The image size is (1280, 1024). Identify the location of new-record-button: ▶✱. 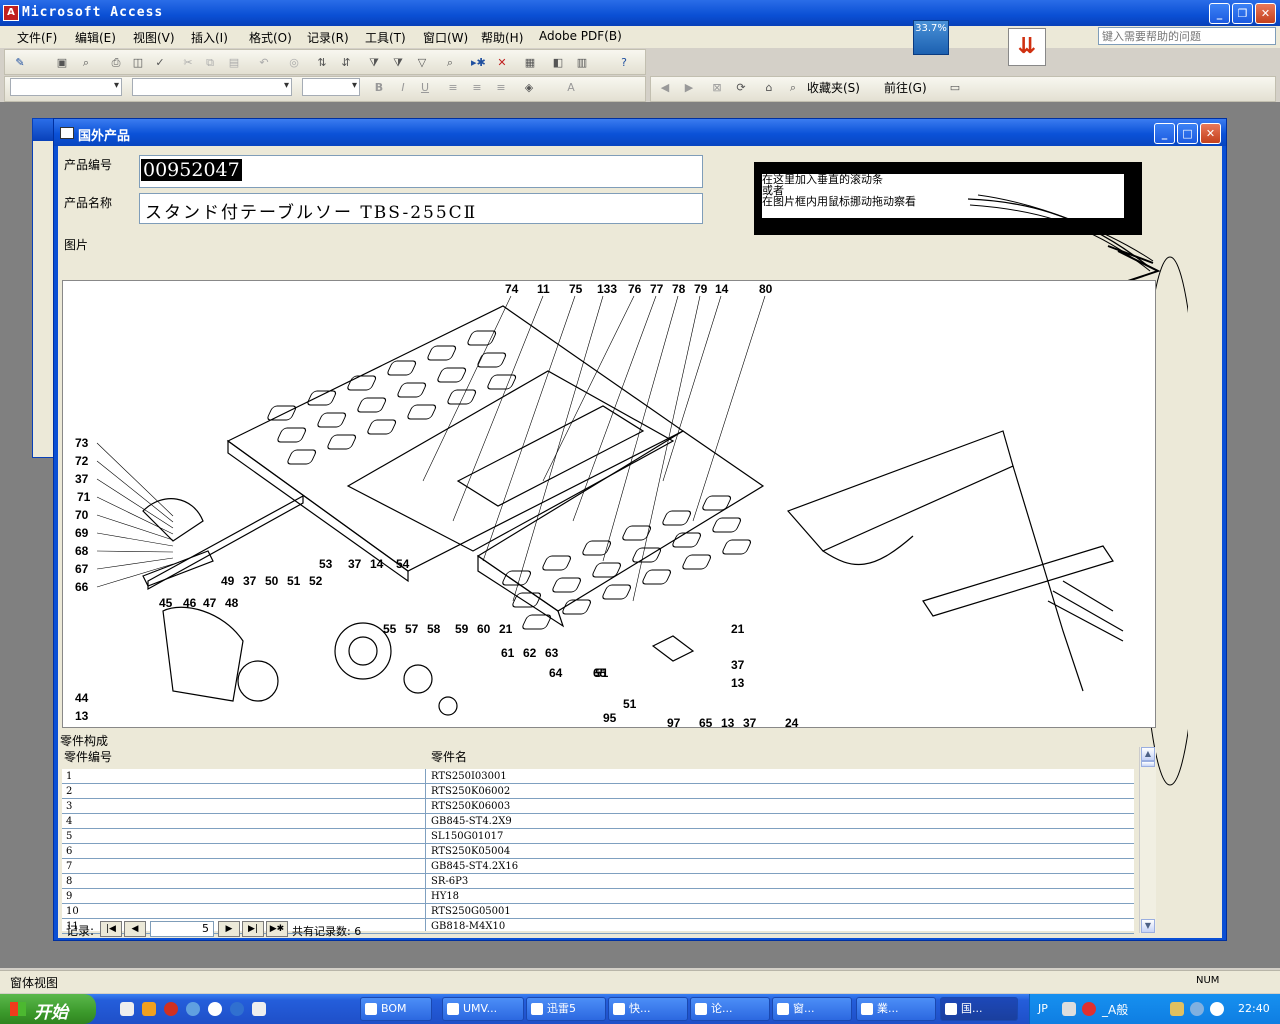
(277, 929).